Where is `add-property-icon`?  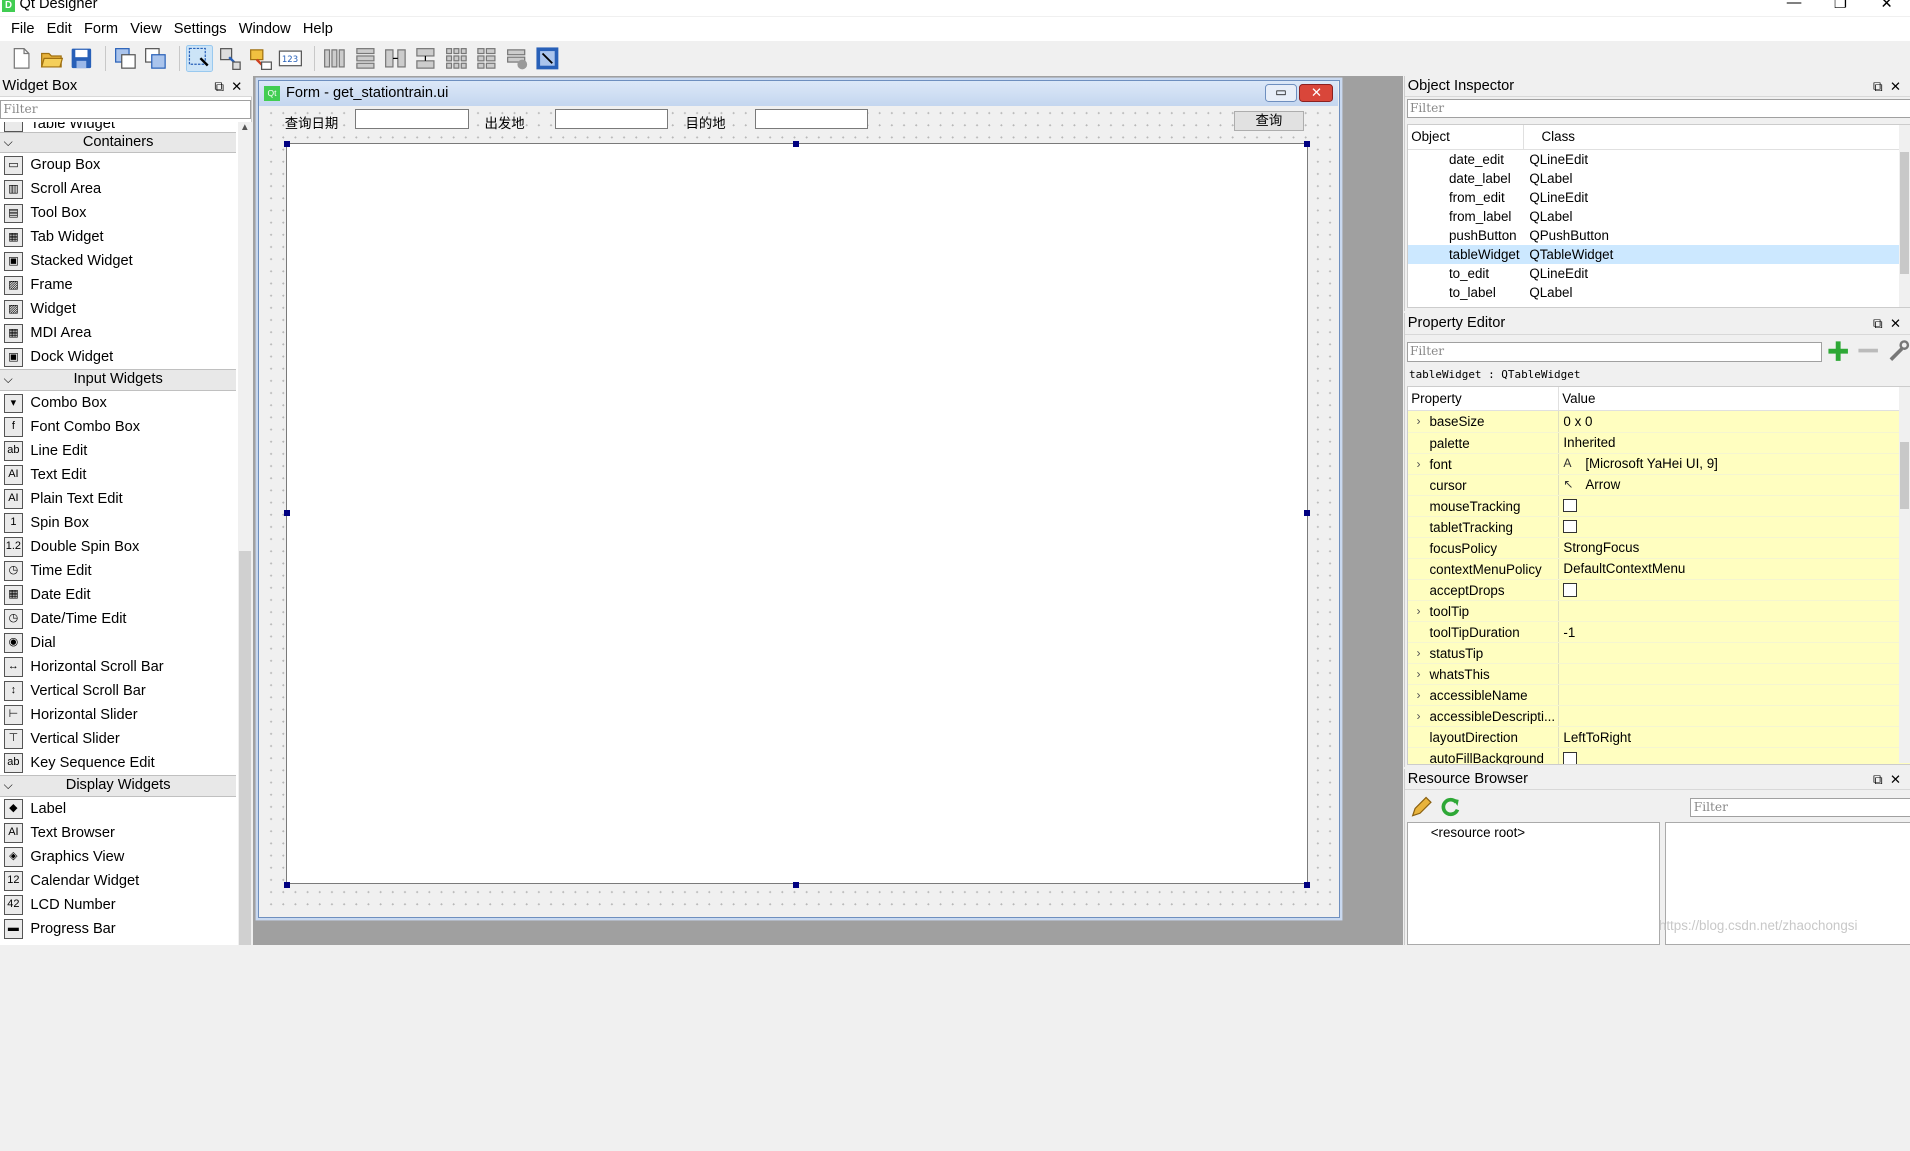 add-property-icon is located at coordinates (1838, 351).